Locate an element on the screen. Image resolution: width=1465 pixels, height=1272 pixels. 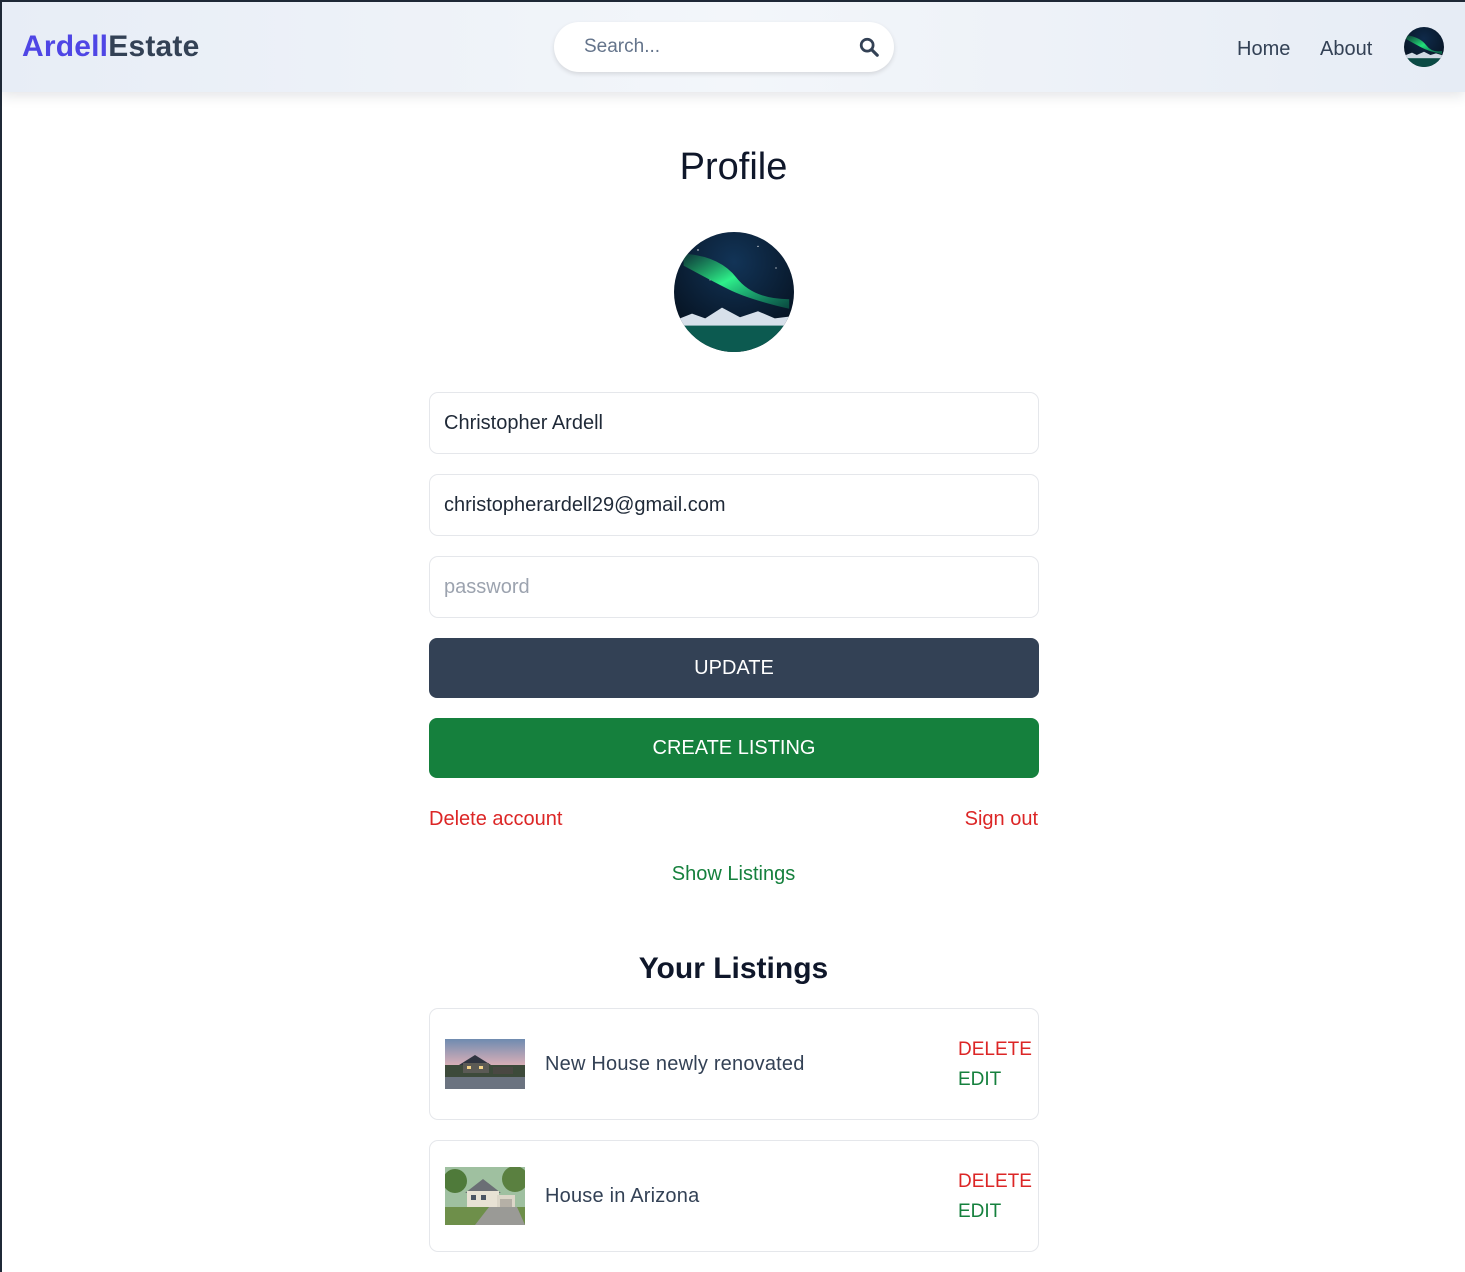
create-listing-button: CREATE LISTING is located at coordinates (734, 748).